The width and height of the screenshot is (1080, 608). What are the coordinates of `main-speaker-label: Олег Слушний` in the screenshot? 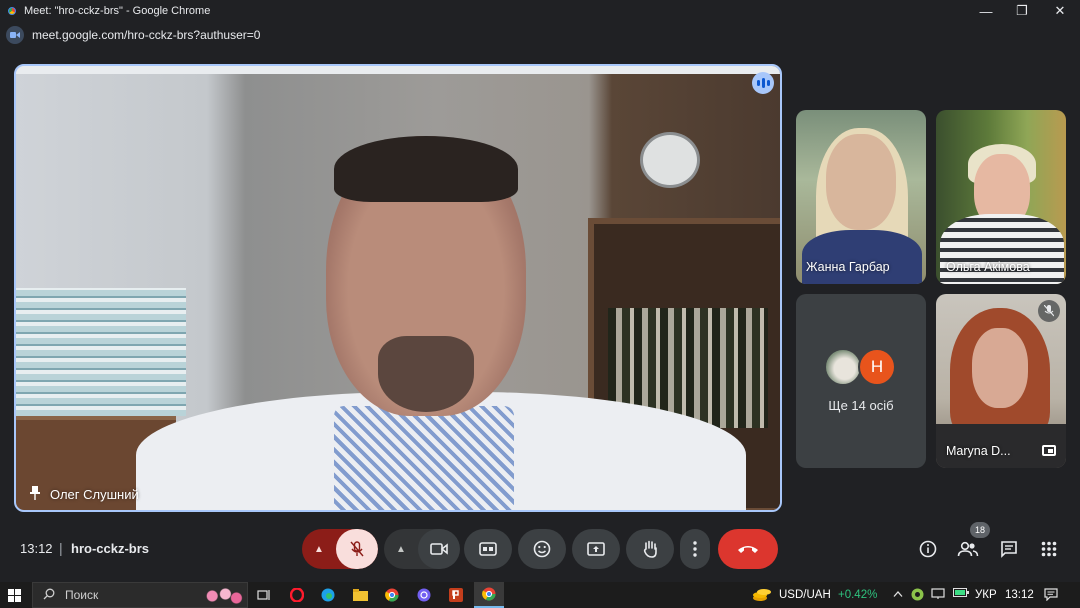 It's located at (84, 494).